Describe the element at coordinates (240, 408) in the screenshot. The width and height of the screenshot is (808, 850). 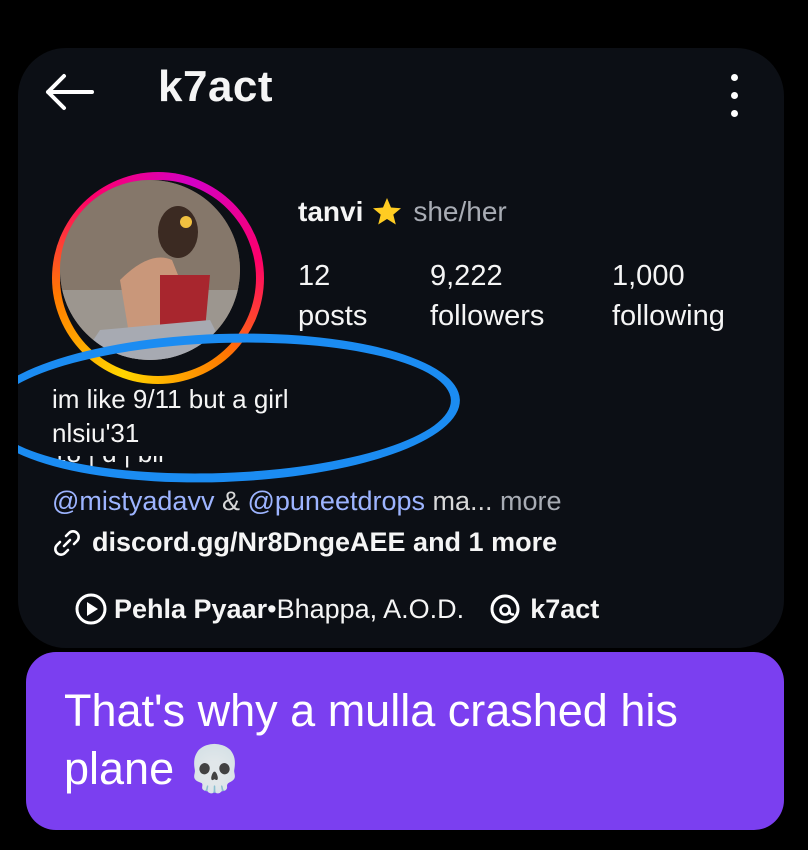
I see `highlight-circle-annotation` at that location.